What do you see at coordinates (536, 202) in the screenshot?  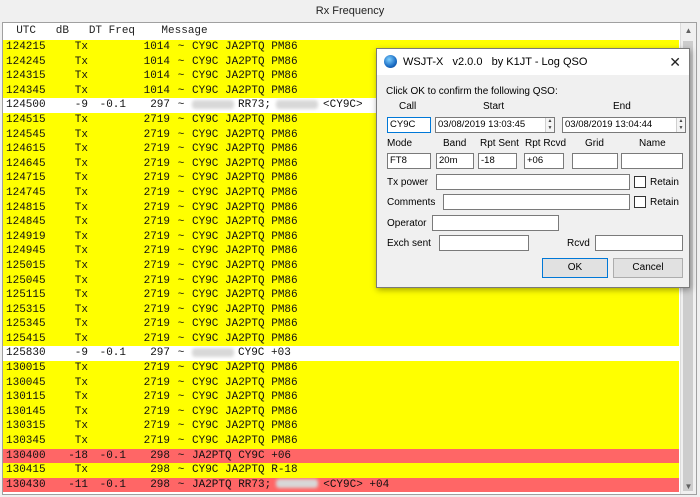 I see `comments-field` at bounding box center [536, 202].